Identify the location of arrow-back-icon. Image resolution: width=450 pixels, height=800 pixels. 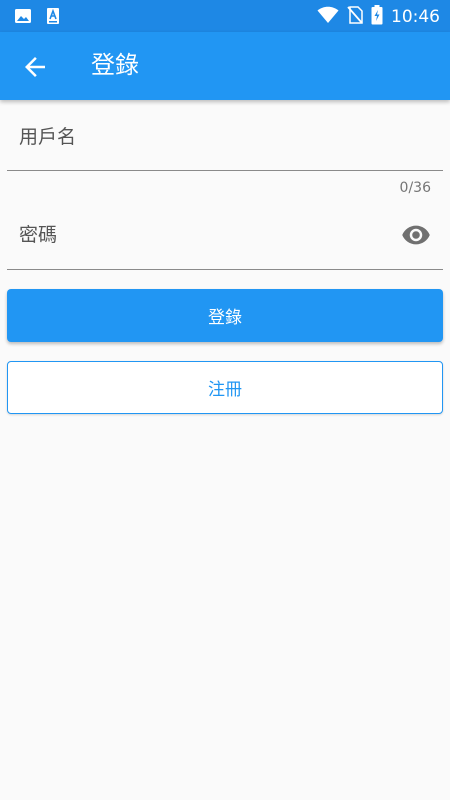
(35, 67).